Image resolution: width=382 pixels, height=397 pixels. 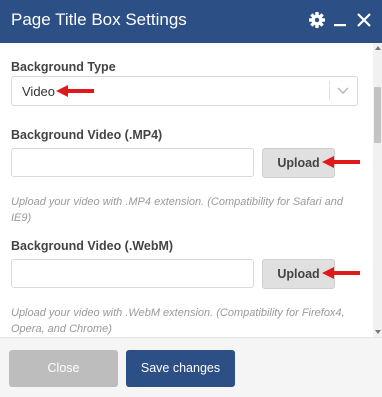 What do you see at coordinates (87, 135) in the screenshot?
I see `mp4-label: Background Video (.MP4)` at bounding box center [87, 135].